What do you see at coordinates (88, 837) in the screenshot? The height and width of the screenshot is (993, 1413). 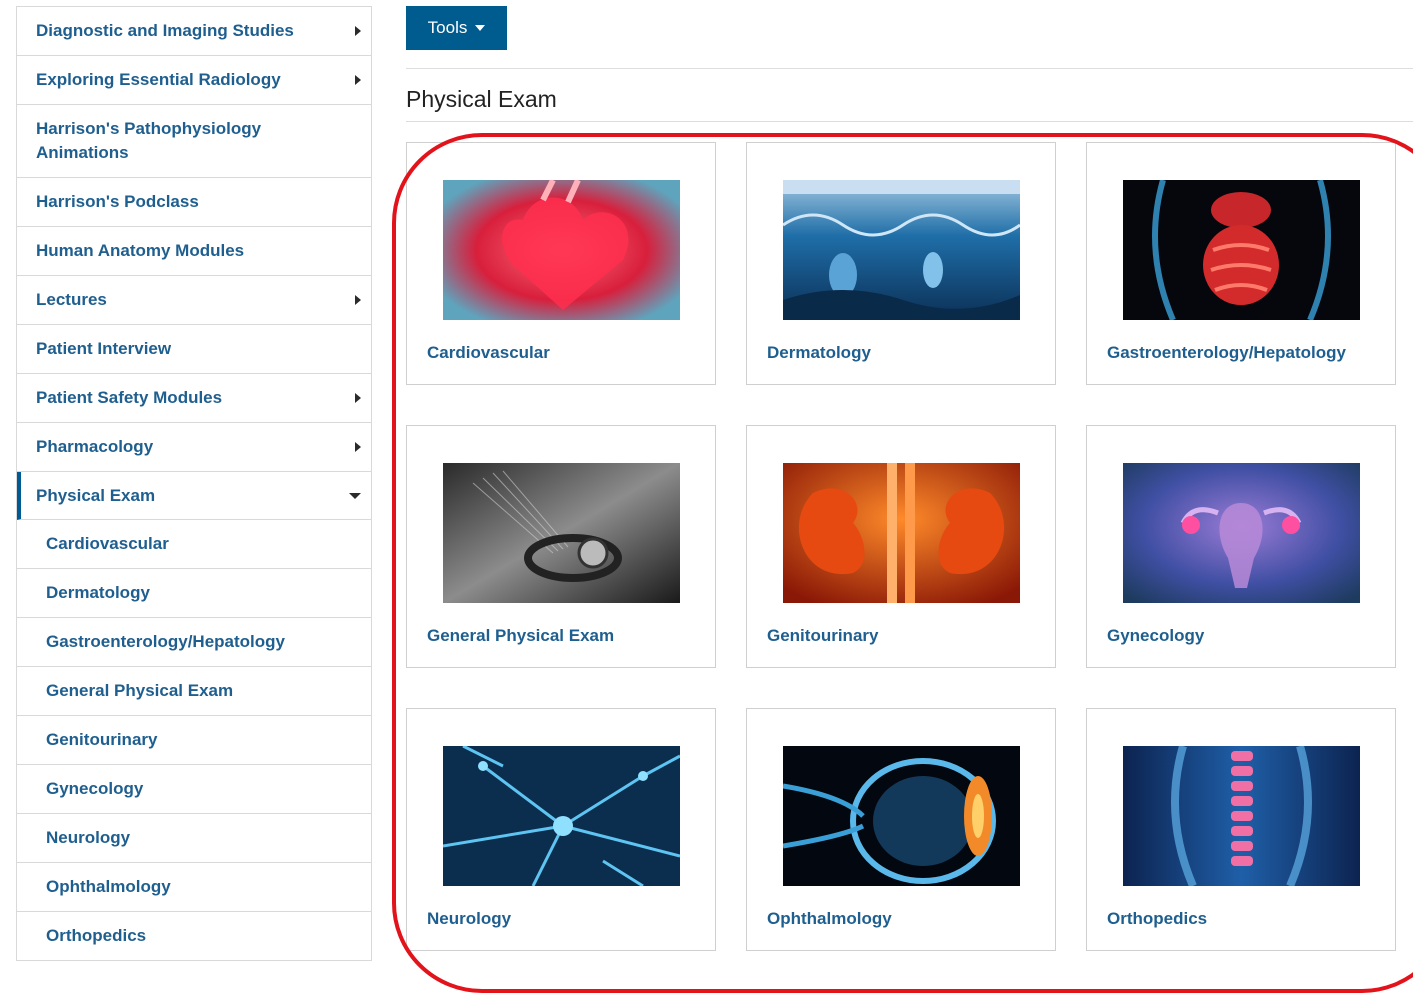 I see `sidebar-subitem-label: Neurology` at bounding box center [88, 837].